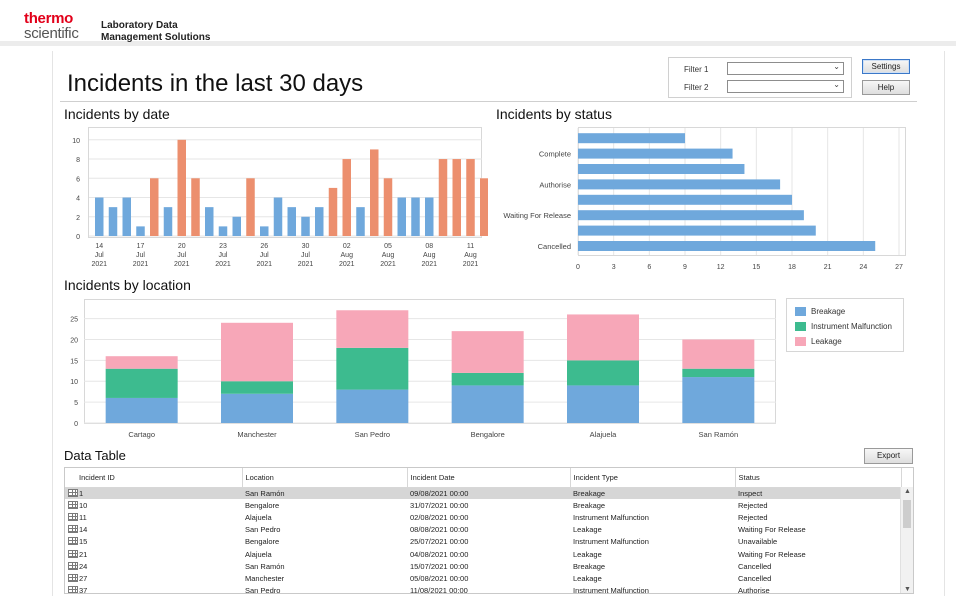 The width and height of the screenshot is (956, 596). Describe the element at coordinates (156, 37) in the screenshot. I see `product-line2: Management Solutions` at that location.